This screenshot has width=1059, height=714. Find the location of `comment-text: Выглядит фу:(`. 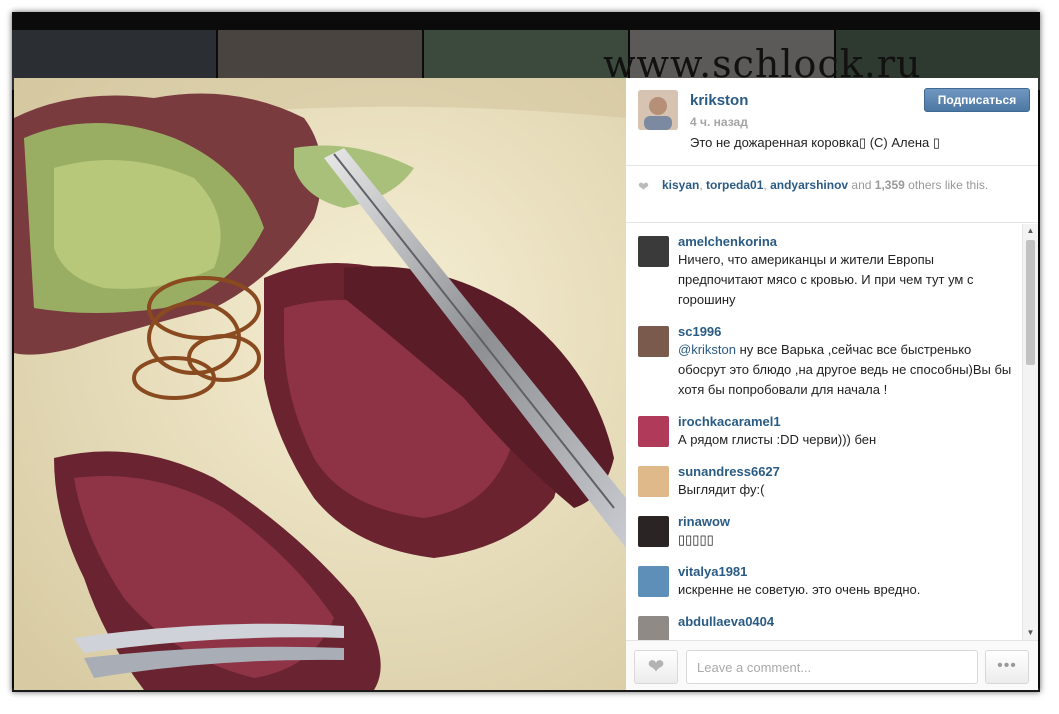

comment-text: Выглядит фу:( is located at coordinates (721, 489).